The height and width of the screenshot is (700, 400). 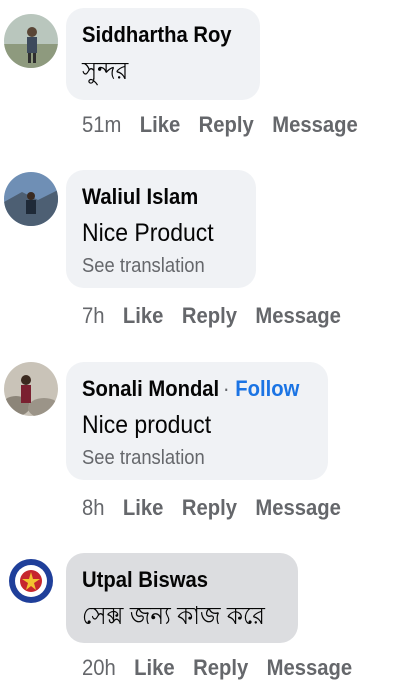 What do you see at coordinates (182, 598) in the screenshot?
I see `comment-bubble: Utpal Biswas সেক্স জন্য কাজ করে` at bounding box center [182, 598].